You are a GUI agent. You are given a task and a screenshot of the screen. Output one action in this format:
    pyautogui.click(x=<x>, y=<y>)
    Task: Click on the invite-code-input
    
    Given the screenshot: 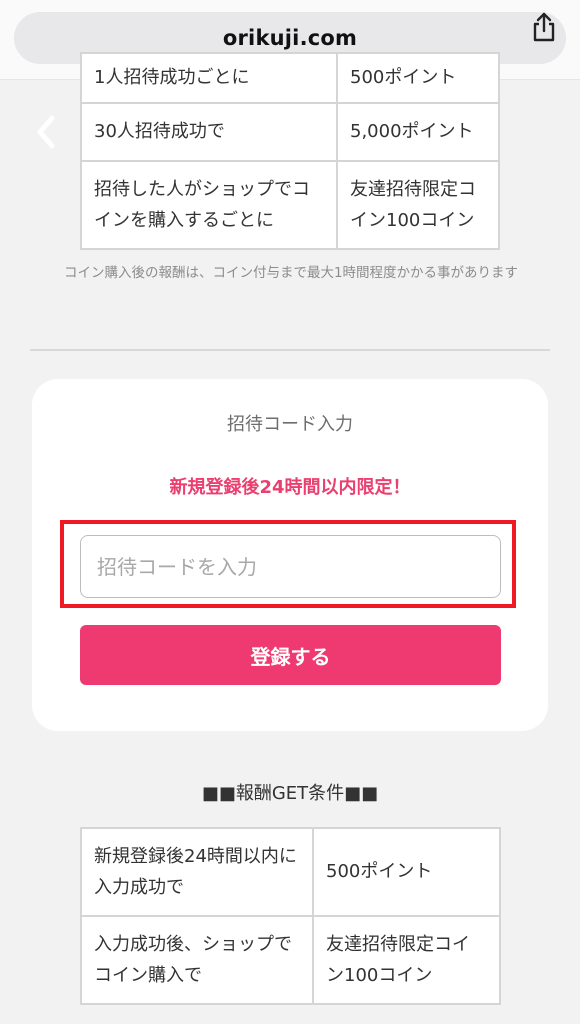 What is the action you would take?
    pyautogui.click(x=290, y=566)
    